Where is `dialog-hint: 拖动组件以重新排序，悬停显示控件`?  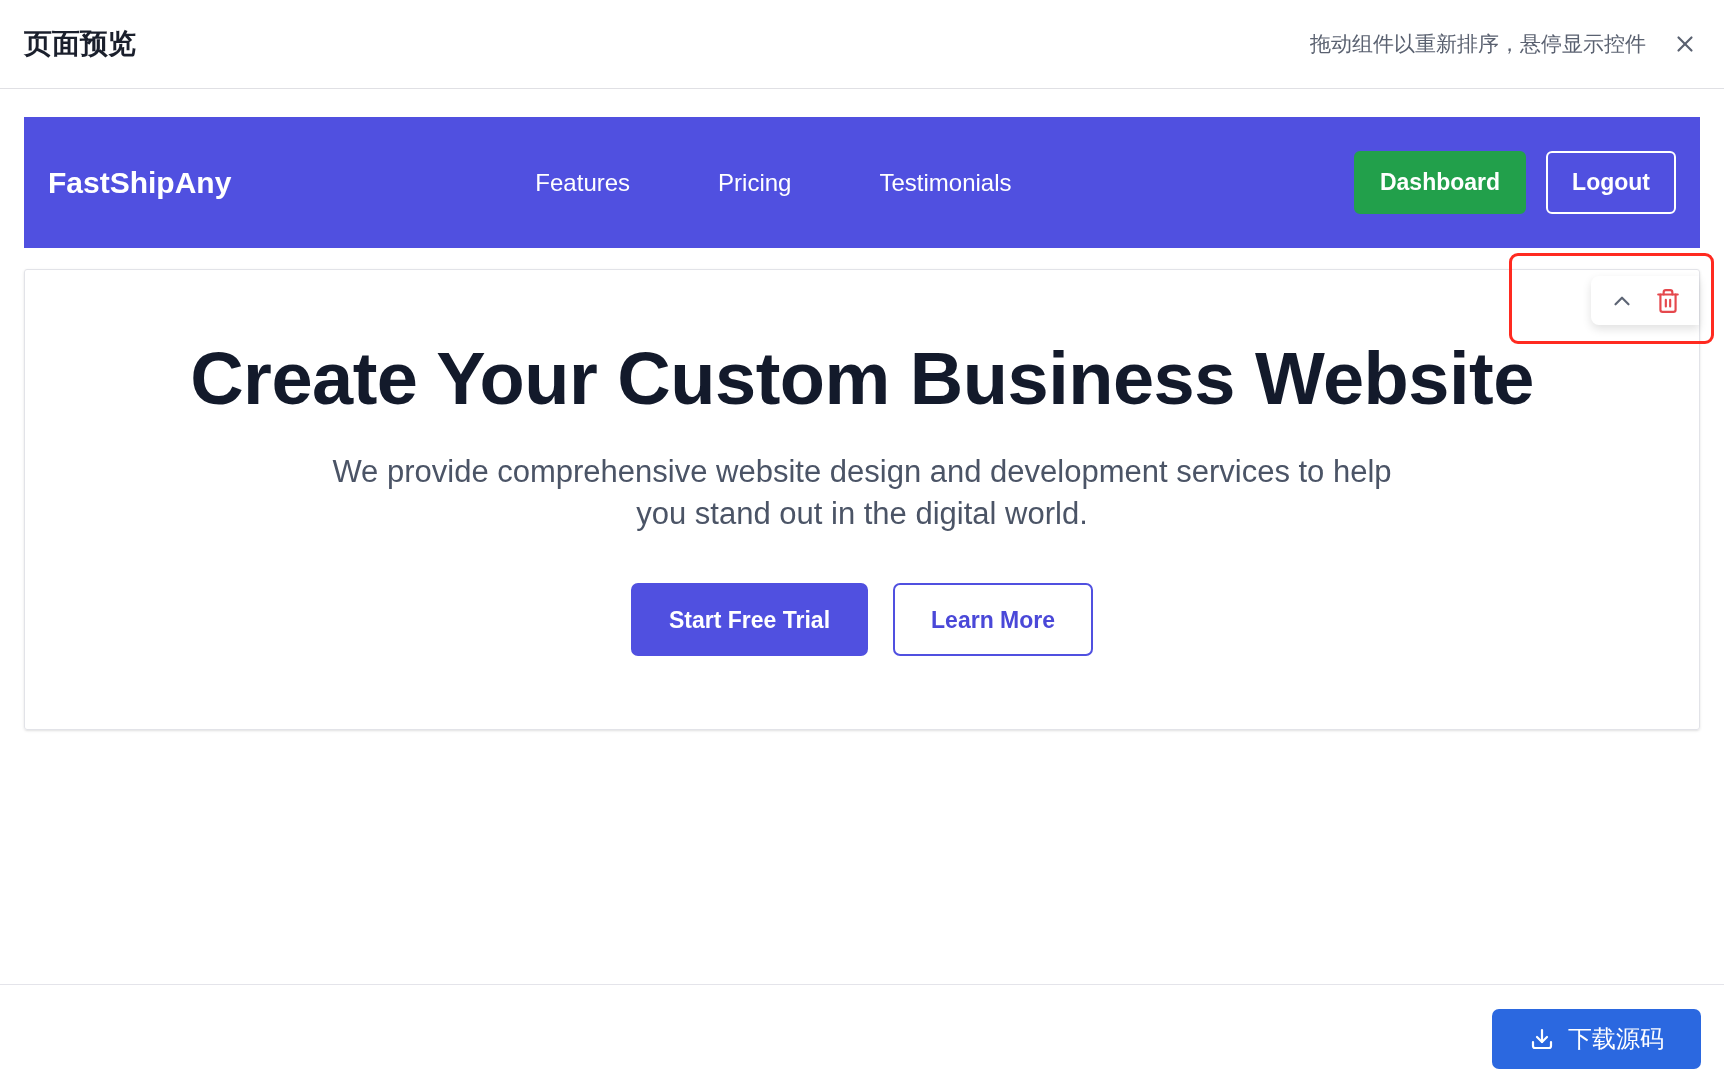 dialog-hint: 拖动组件以重新排序，悬停显示控件 is located at coordinates (1478, 44).